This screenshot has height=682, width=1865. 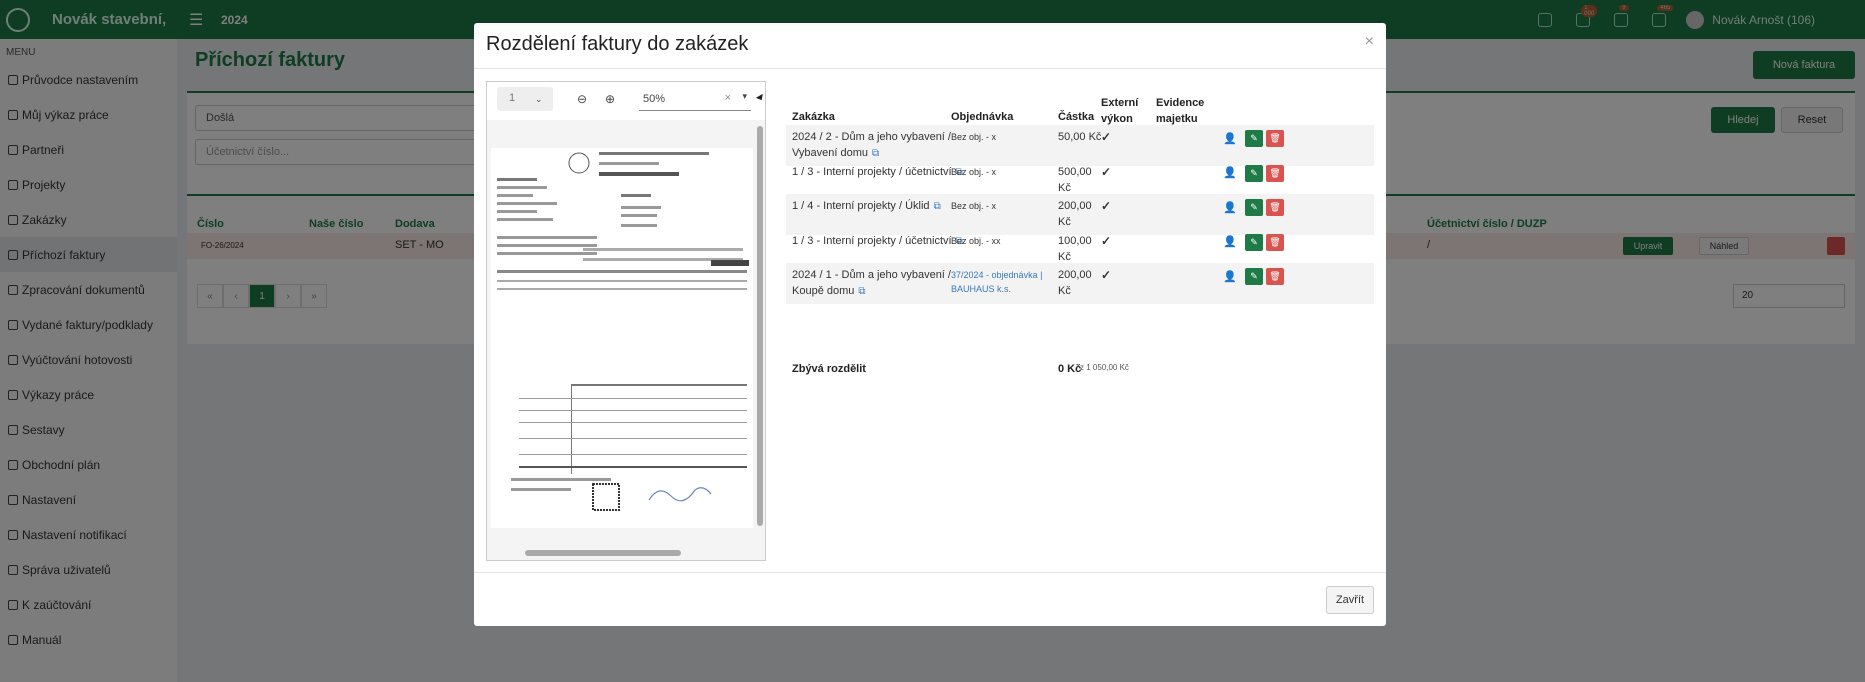 What do you see at coordinates (1120, 111) in the screenshot?
I see `header-external: Externí výkon` at bounding box center [1120, 111].